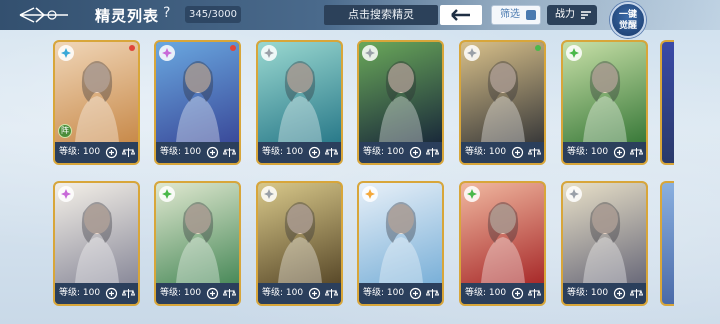  What do you see at coordinates (510, 14) in the screenshot?
I see `filter-label: 筛选` at bounding box center [510, 14].